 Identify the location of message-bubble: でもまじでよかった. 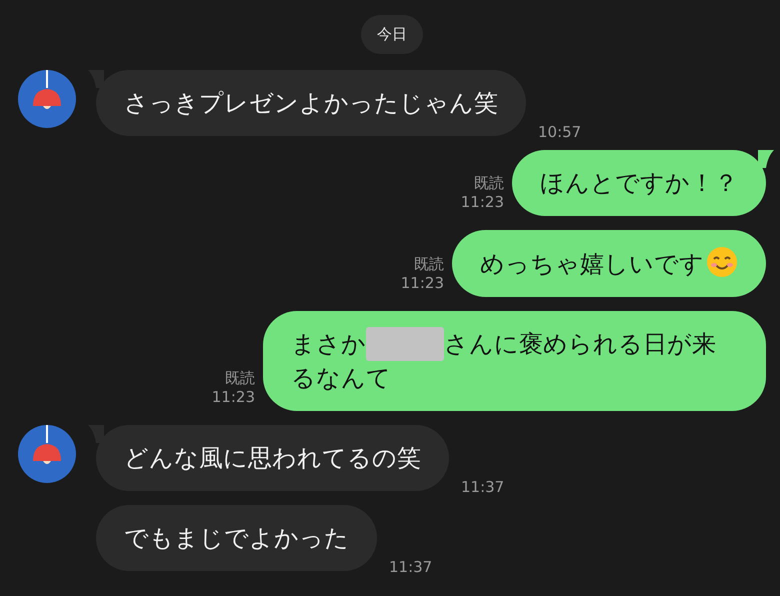
(236, 538).